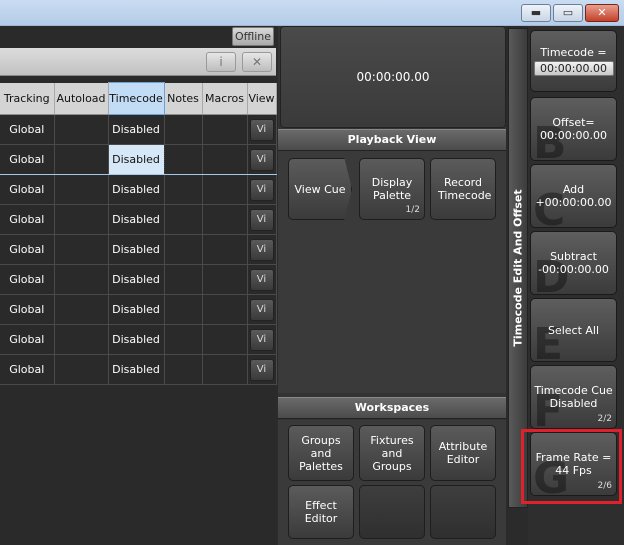 This screenshot has width=624, height=545. I want to click on column-header-view: View, so click(262, 98).